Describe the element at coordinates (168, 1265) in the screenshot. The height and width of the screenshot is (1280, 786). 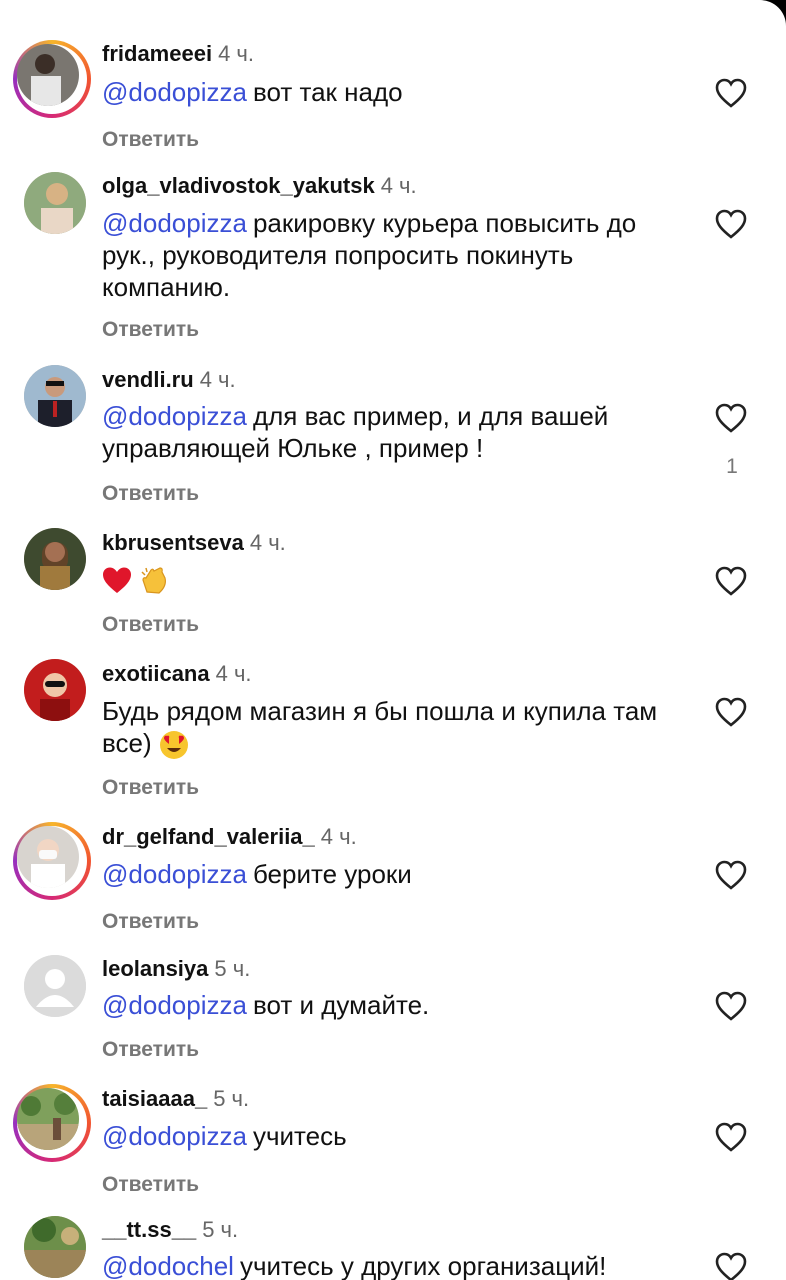
I see `mention-link: @dodochel` at that location.